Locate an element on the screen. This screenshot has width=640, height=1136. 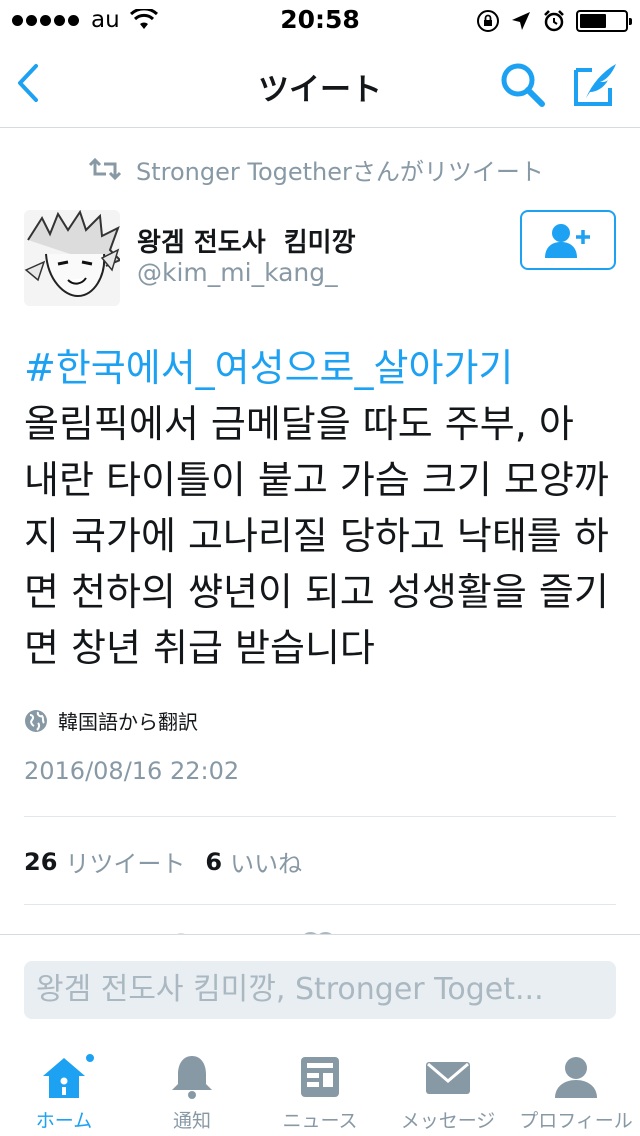
tweet-body-line: 지 국가에 고나리질 당하고 낙태를 하 is located at coordinates (316, 536).